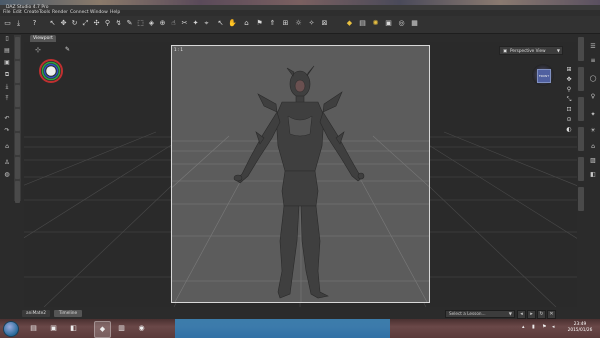  Describe the element at coordinates (195, 23) in the screenshot. I see `light-icon: ✦` at that location.